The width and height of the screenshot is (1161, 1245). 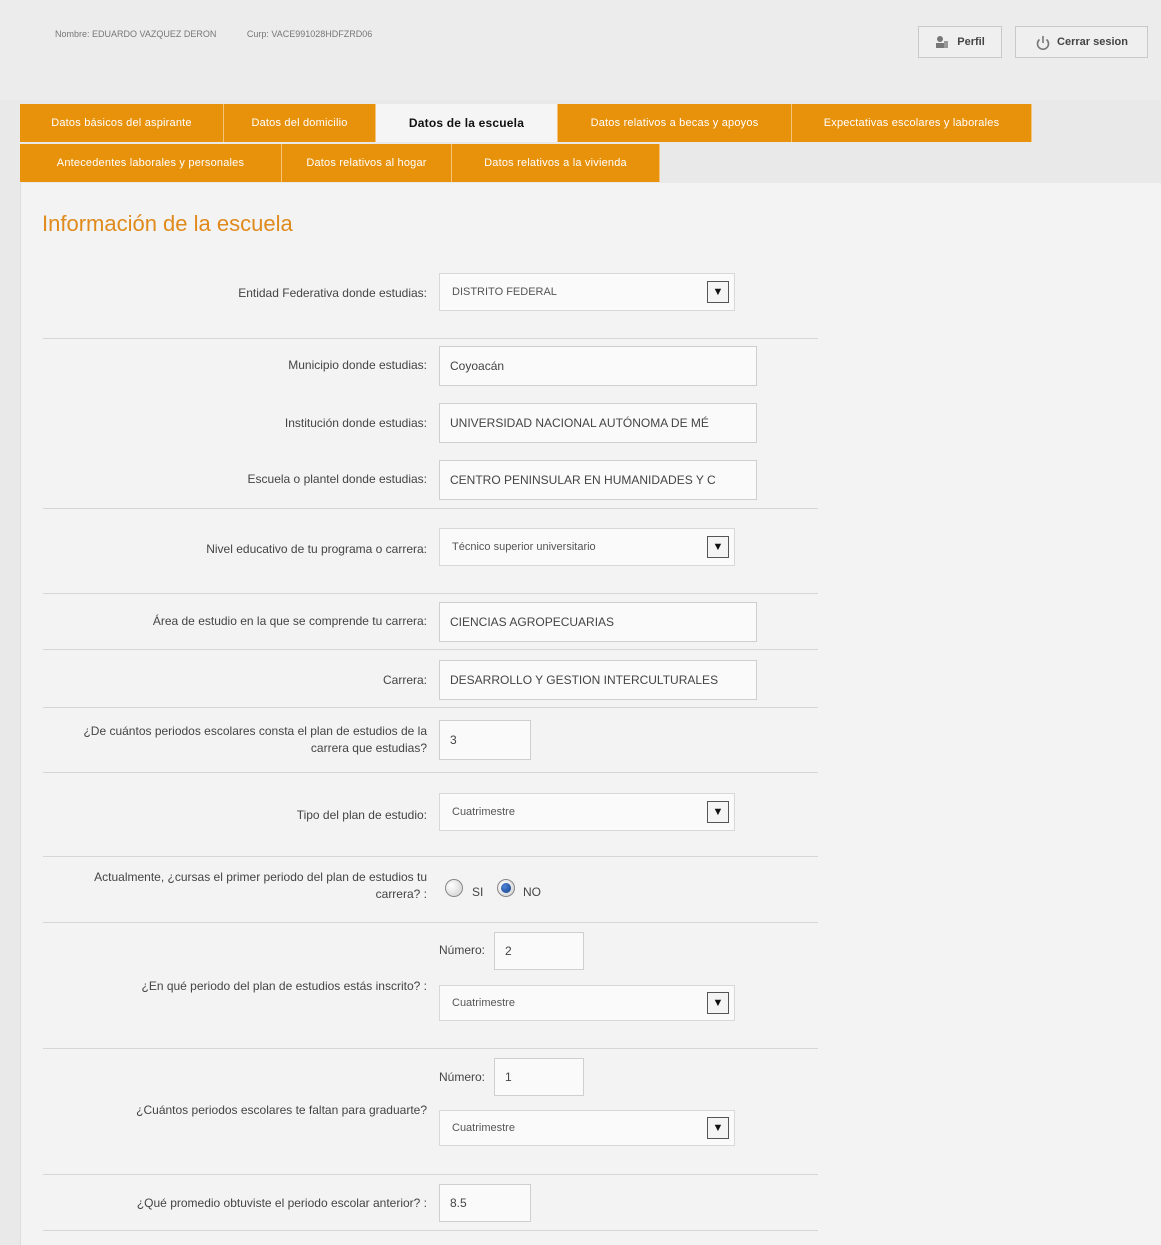 What do you see at coordinates (309, 34) in the screenshot?
I see `user-curp: Curp: VACE991028HDFZRD06` at bounding box center [309, 34].